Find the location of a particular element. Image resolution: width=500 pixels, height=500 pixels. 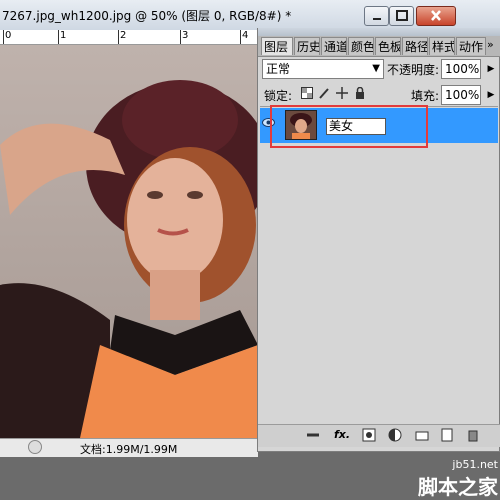

link-icon is located at coordinates (313, 435).